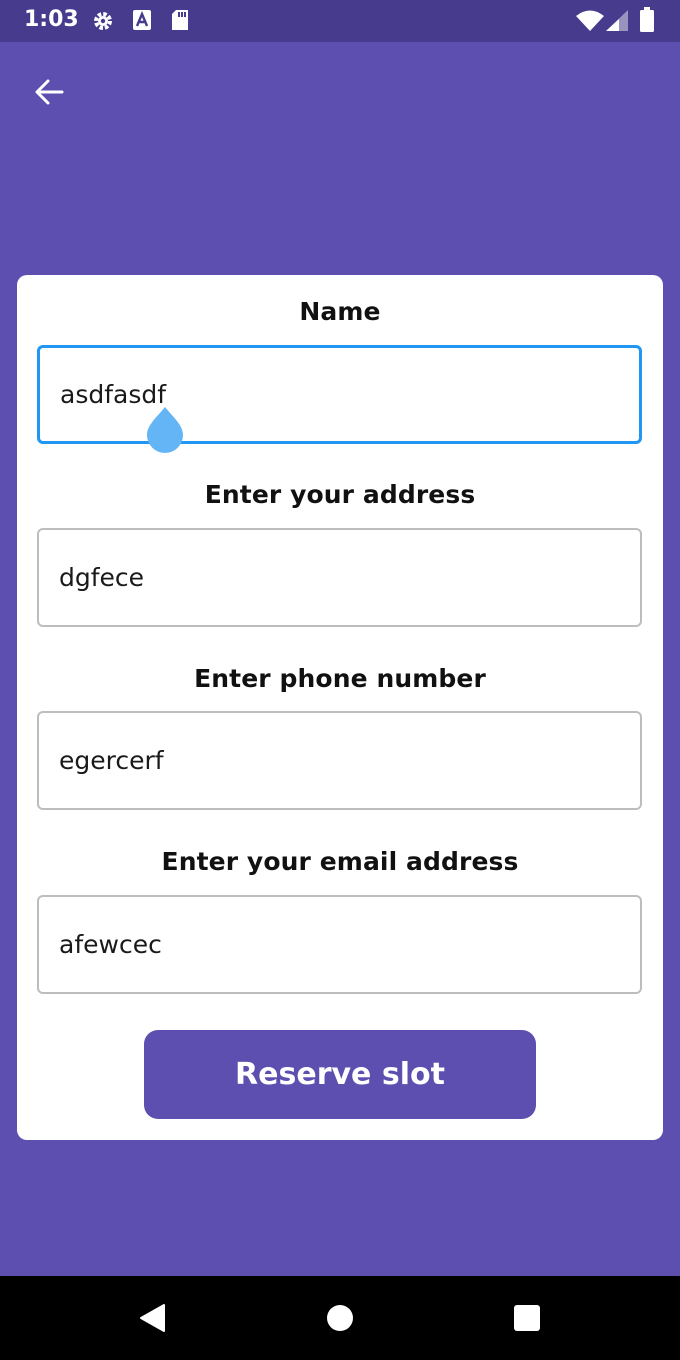  What do you see at coordinates (340, 861) in the screenshot?
I see `email-label: Enter your email address` at bounding box center [340, 861].